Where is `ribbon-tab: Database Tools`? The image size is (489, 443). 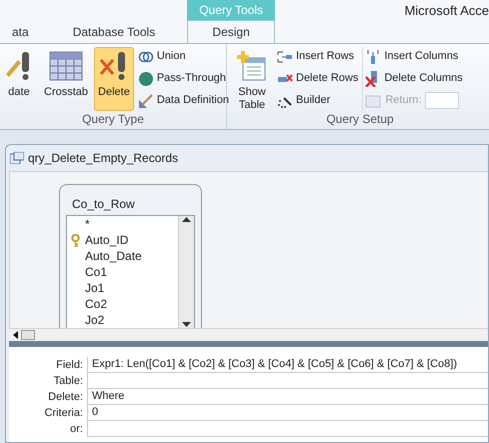
ribbon-tab: Database Tools is located at coordinates (114, 31).